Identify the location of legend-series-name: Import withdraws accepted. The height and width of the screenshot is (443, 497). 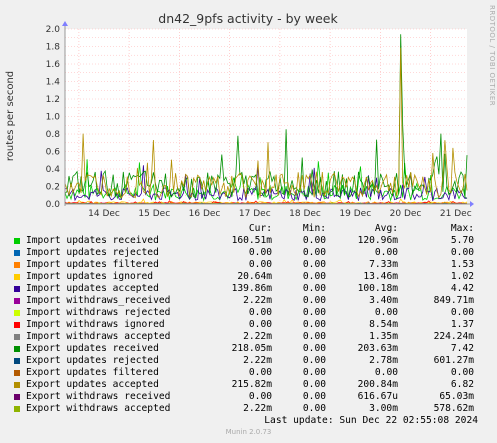
(98, 336).